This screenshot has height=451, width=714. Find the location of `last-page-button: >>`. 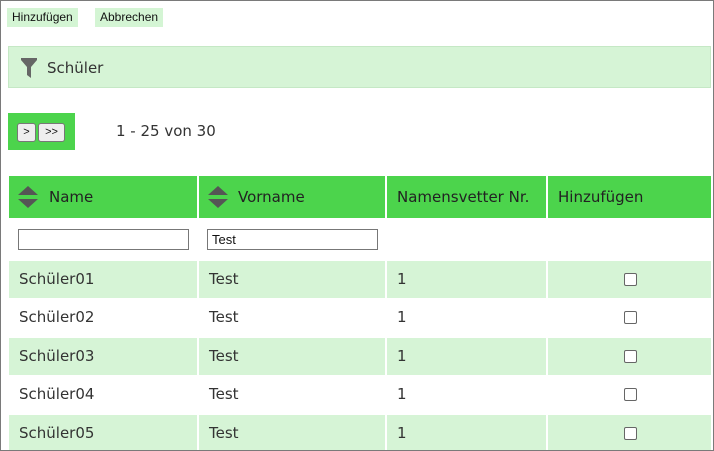

last-page-button: >> is located at coordinates (51, 132).